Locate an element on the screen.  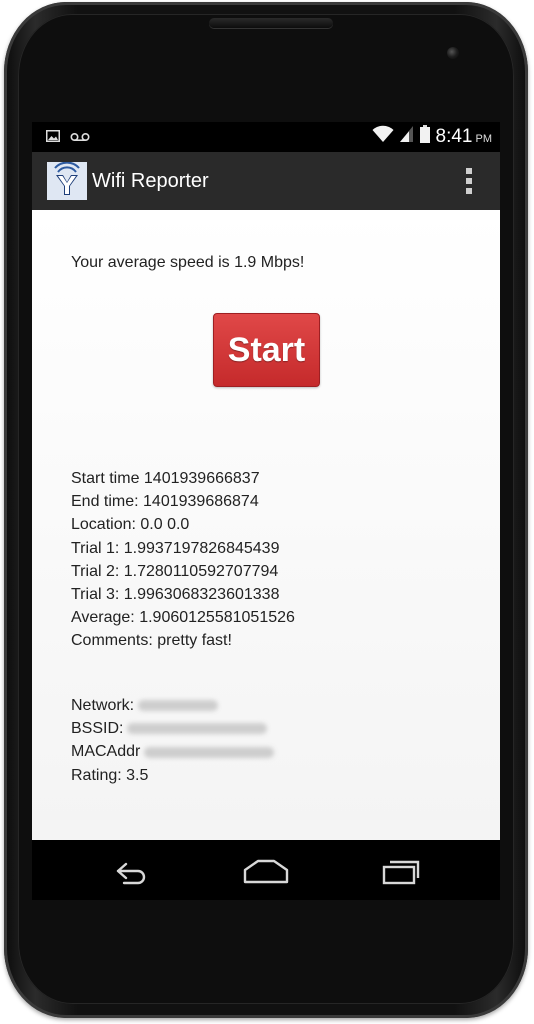
network-row: Network: is located at coordinates (172, 705).